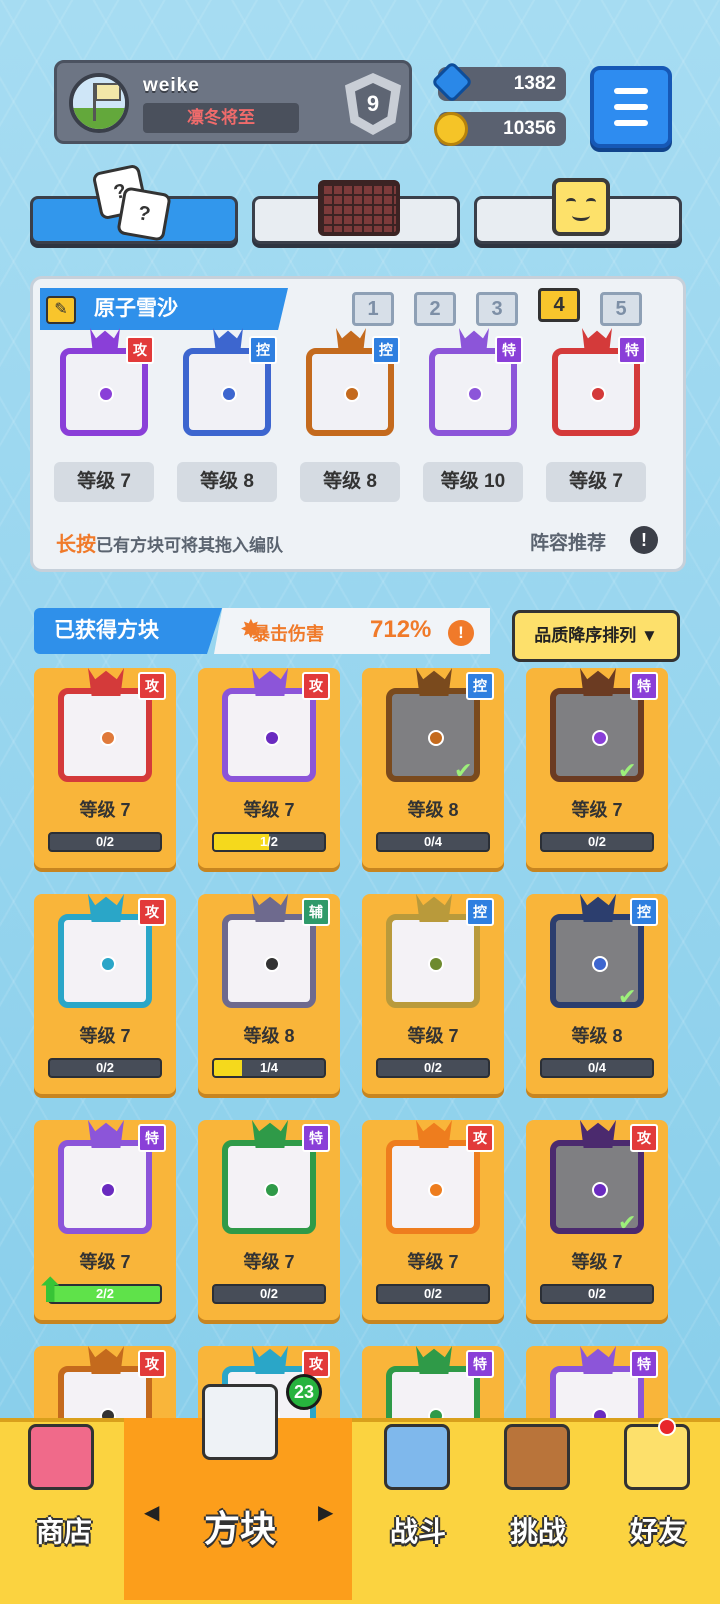  What do you see at coordinates (269, 768) in the screenshot?
I see `block-card: 攻等级 7 1/2` at bounding box center [269, 768].